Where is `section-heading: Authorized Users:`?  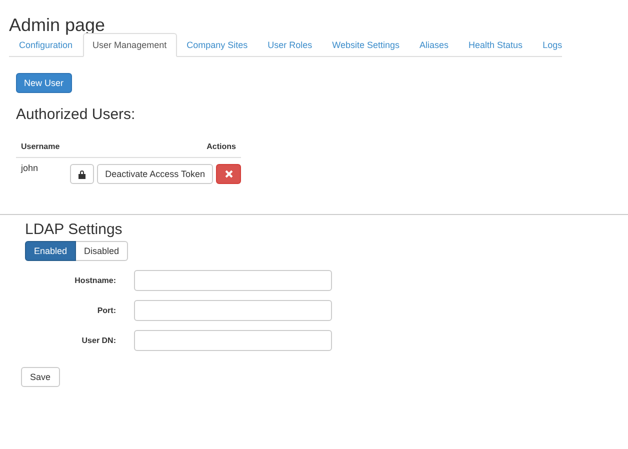
section-heading: Authorized Users: is located at coordinates (76, 114).